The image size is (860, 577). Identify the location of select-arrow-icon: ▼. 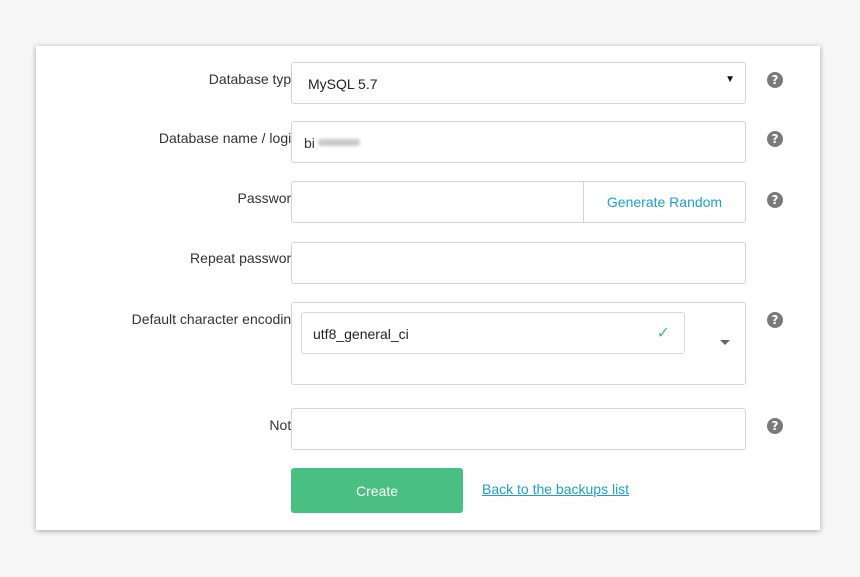
(730, 79).